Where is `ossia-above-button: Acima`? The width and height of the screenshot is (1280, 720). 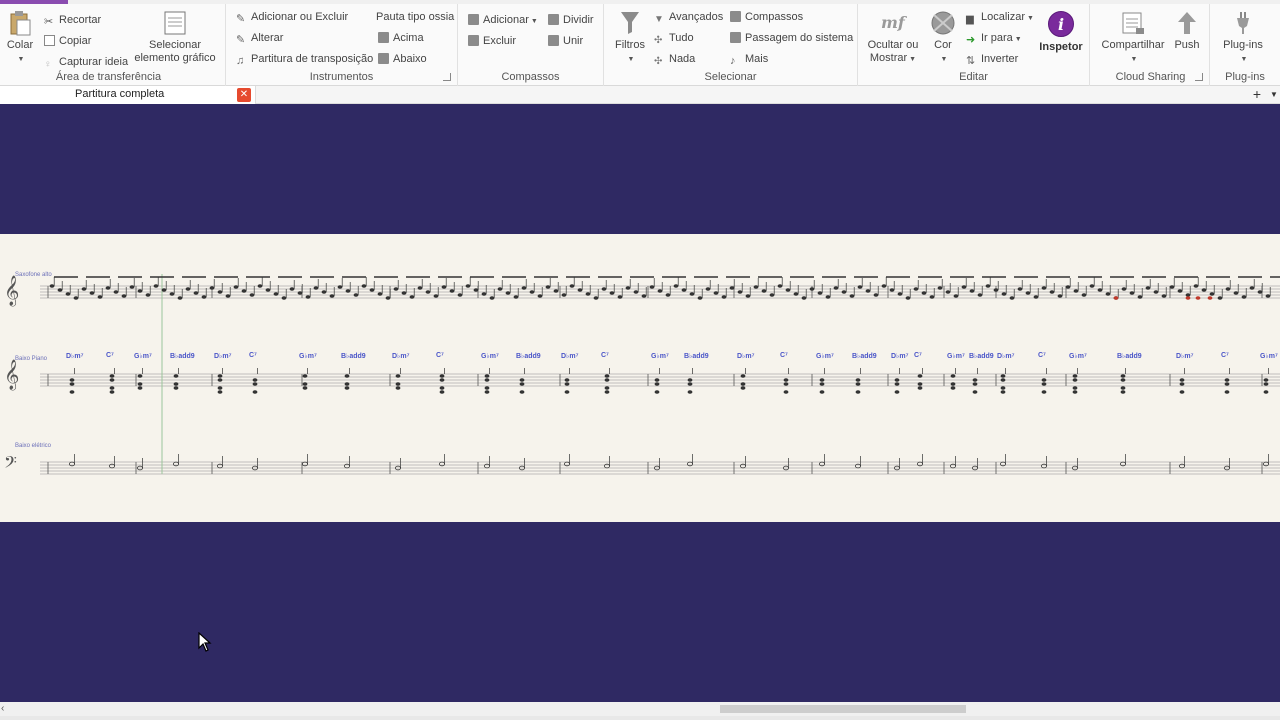 ossia-above-button: Acima is located at coordinates (401, 38).